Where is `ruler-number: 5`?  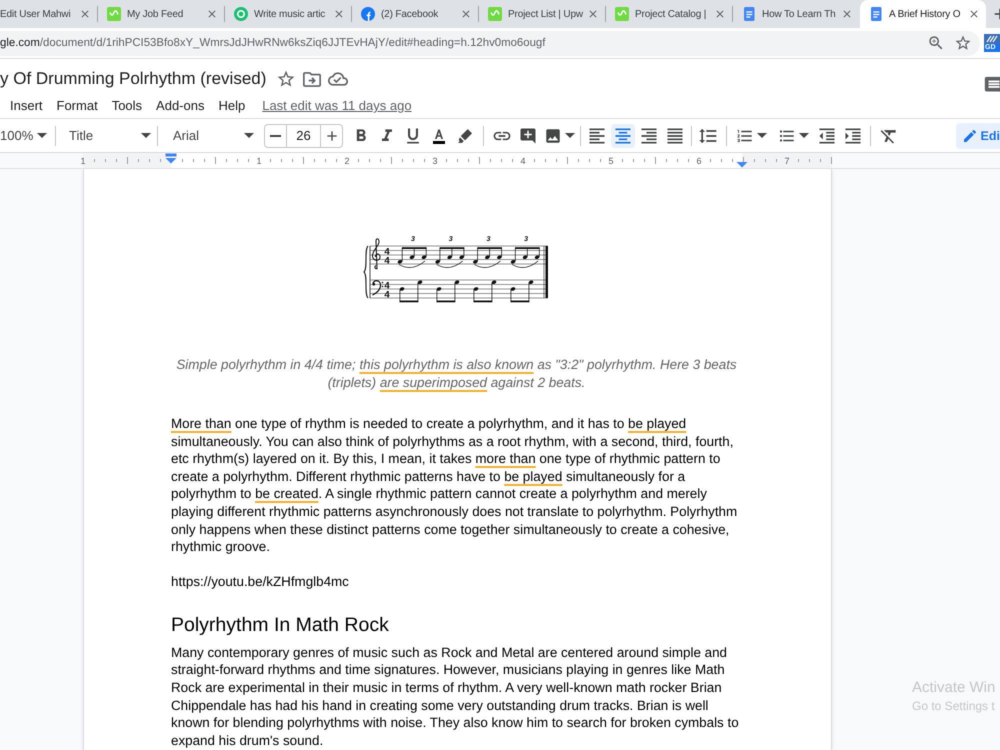 ruler-number: 5 is located at coordinates (611, 161).